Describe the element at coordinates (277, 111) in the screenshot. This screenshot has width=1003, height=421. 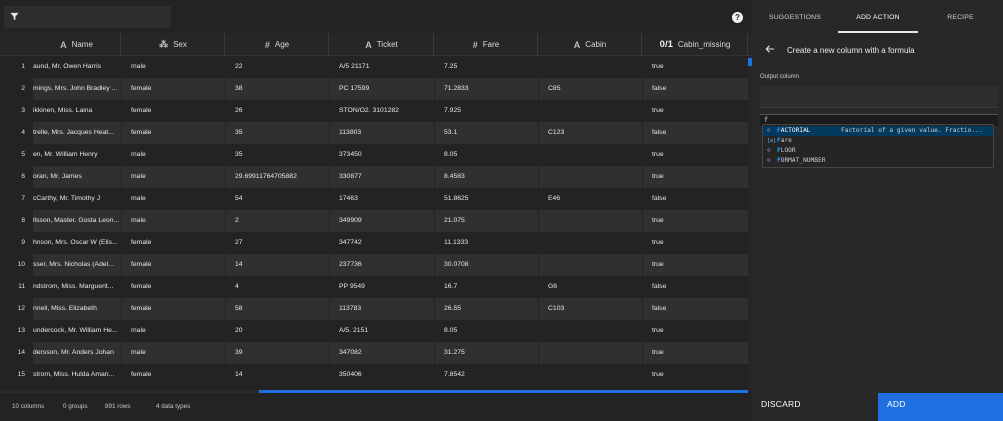
I see `cell-age: 26` at that location.